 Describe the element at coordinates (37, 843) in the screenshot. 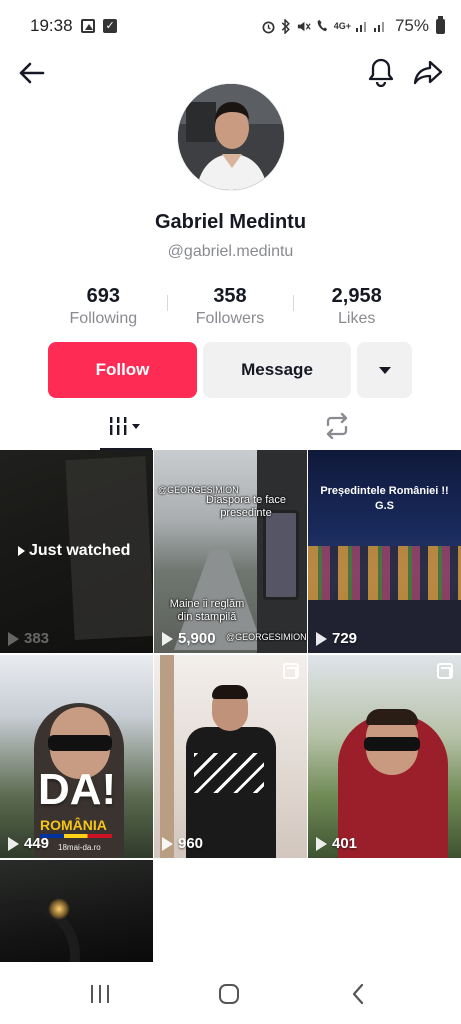

I see `view-count-text: 449` at that location.